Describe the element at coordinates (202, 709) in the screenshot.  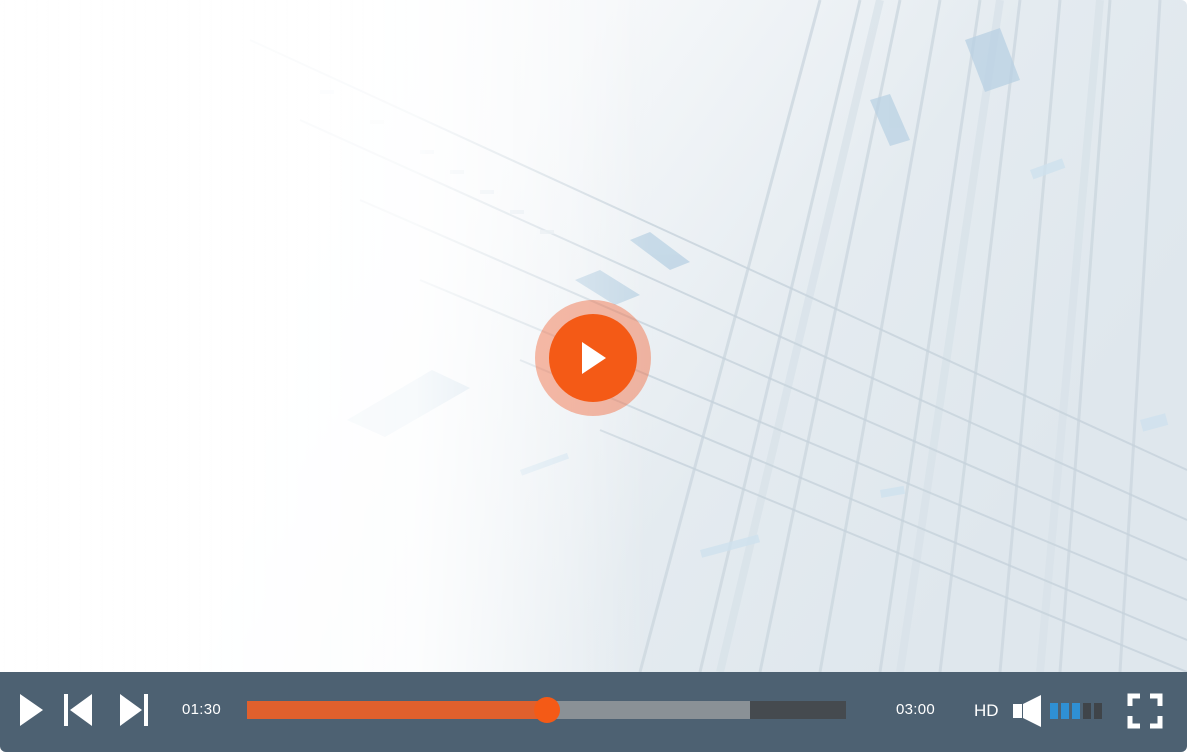
I see `current-time: 01:30` at that location.